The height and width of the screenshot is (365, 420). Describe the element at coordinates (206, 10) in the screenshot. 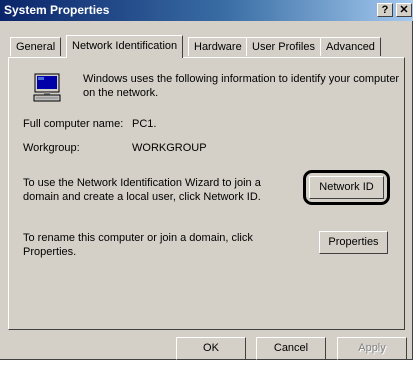

I see `title-bar: System Properties ? ✕` at that location.